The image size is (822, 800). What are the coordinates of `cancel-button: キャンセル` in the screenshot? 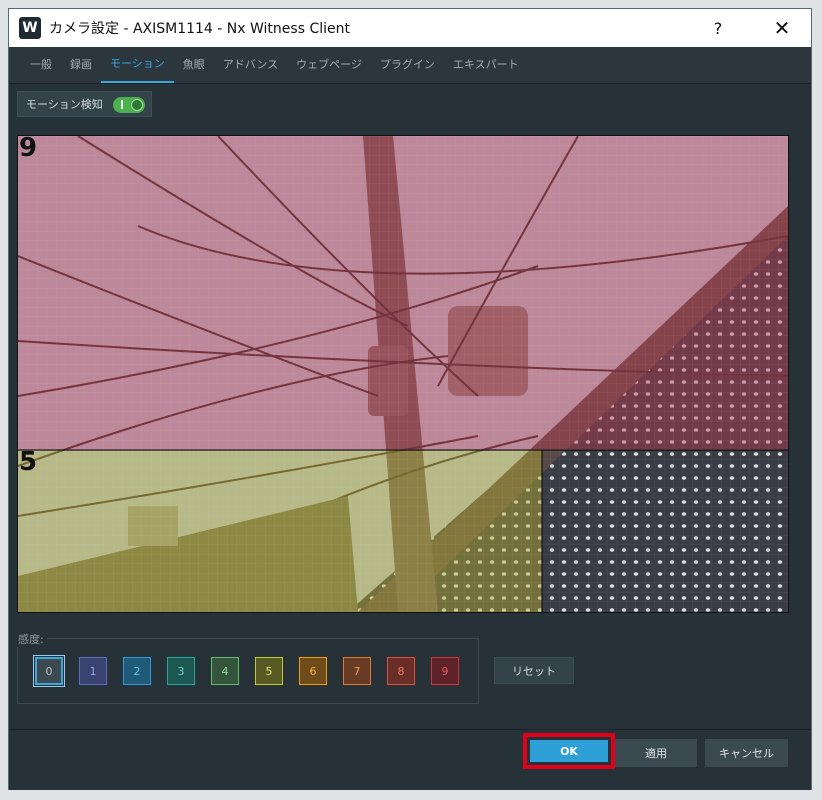 It's located at (746, 753).